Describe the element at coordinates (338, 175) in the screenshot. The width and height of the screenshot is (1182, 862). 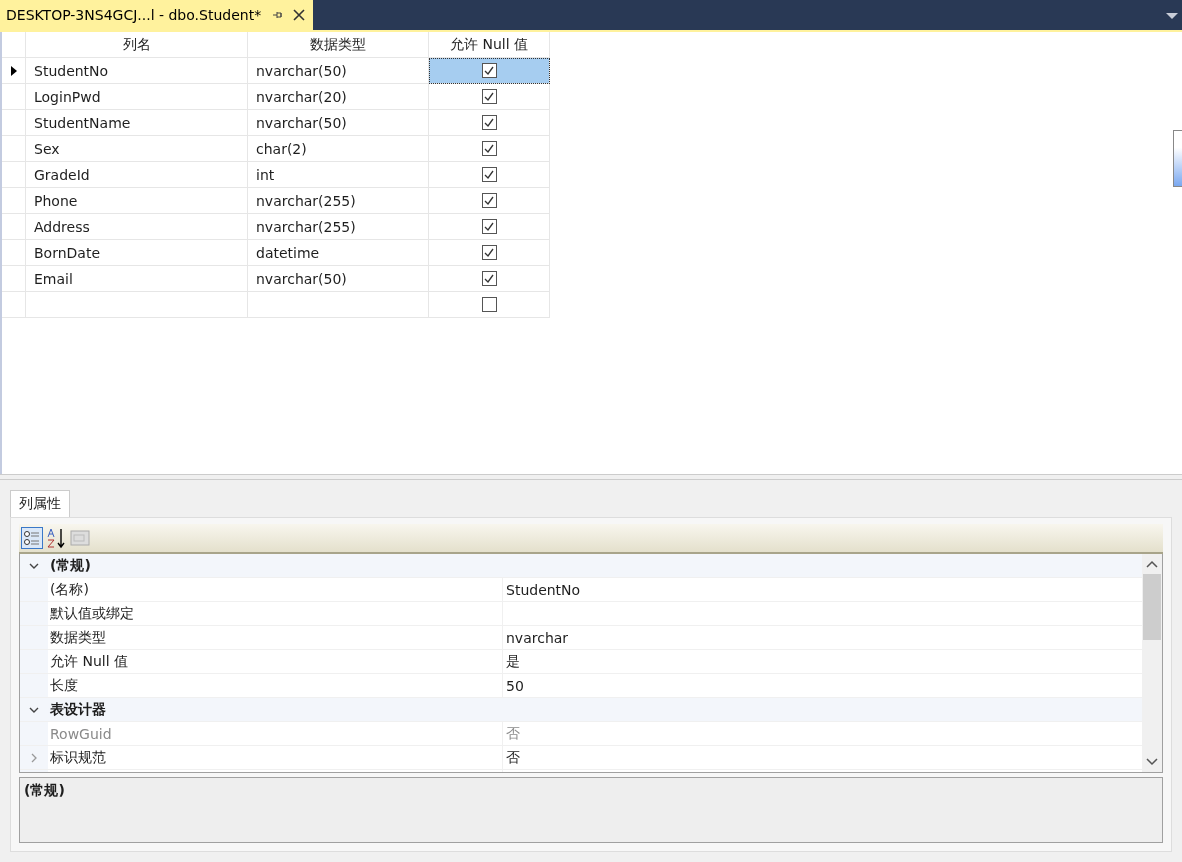
I see `table-cell: int` at that location.